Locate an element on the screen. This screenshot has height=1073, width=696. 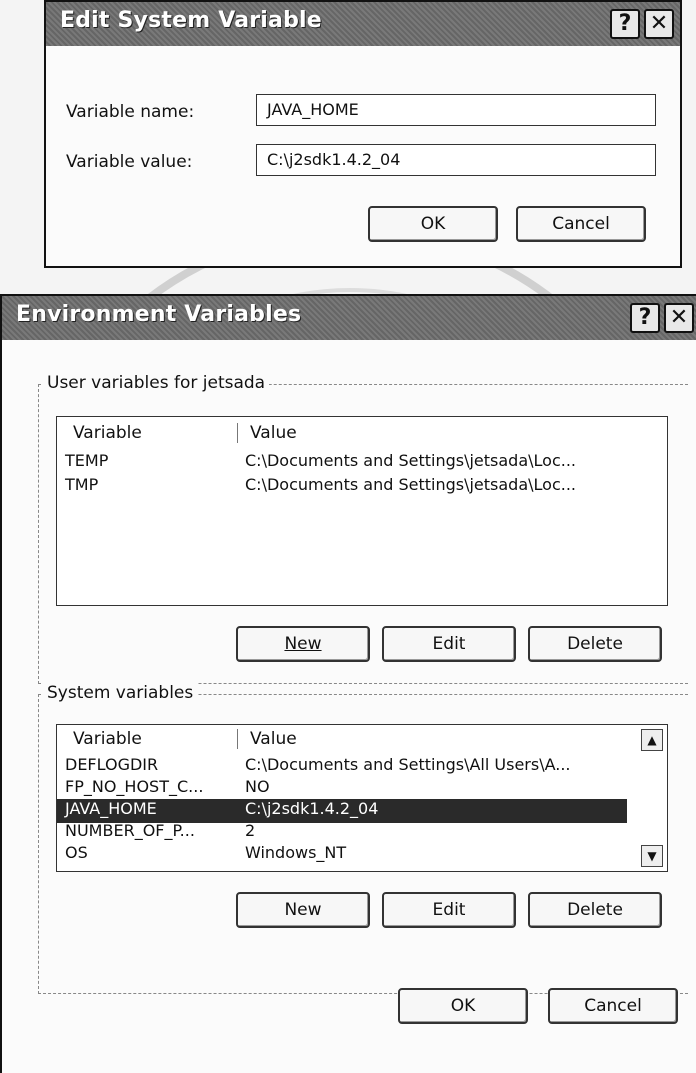
variable-name: TEMP is located at coordinates (87, 460).